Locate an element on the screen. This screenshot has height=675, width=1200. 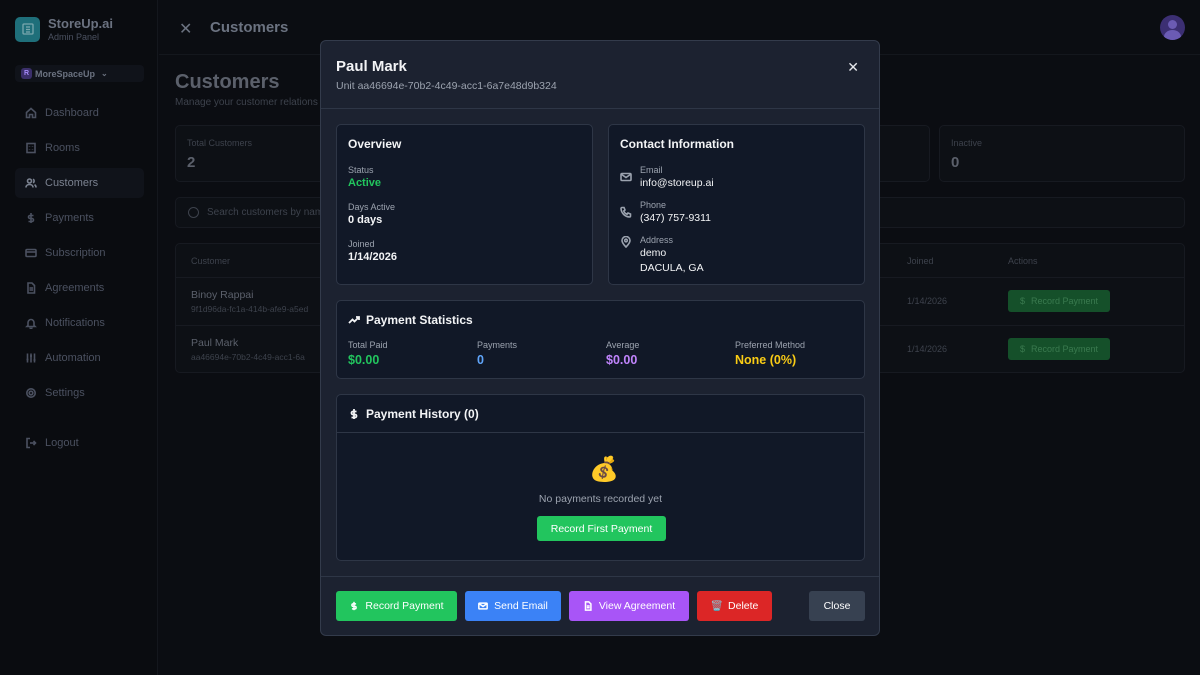
payments-count-label: Payments is located at coordinates (497, 345).